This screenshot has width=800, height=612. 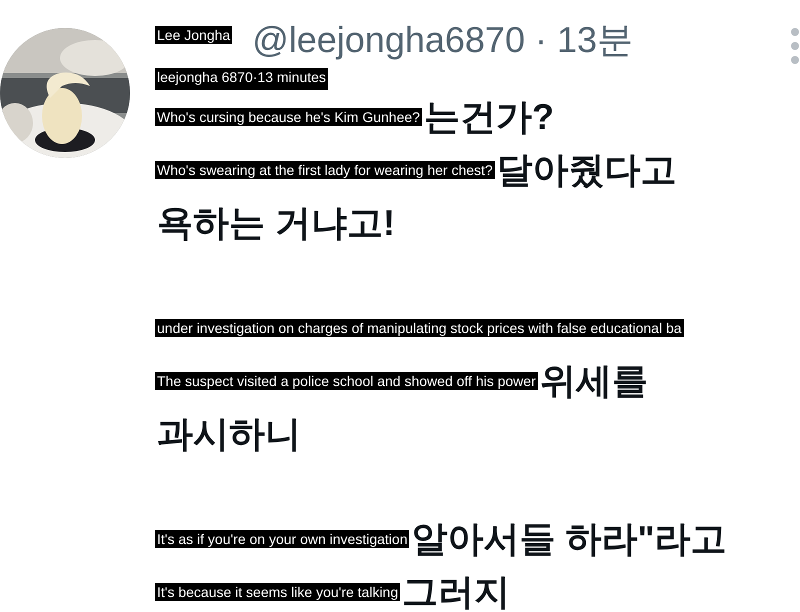 What do you see at coordinates (419, 327) in the screenshot?
I see `translation-label: under investigation on charges of manipulating stock prices with false educational ba` at bounding box center [419, 327].